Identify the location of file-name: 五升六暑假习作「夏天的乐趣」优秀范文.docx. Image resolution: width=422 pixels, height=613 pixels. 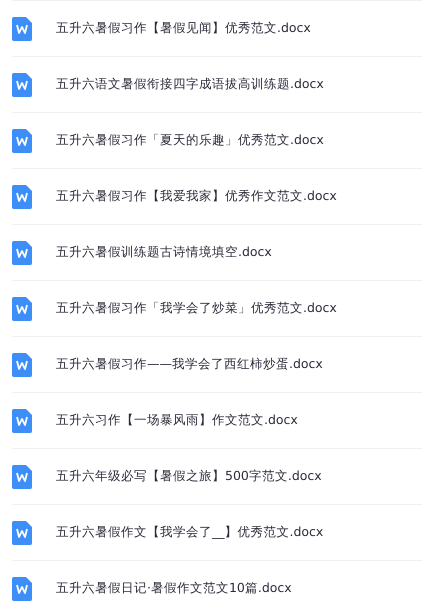
(190, 140).